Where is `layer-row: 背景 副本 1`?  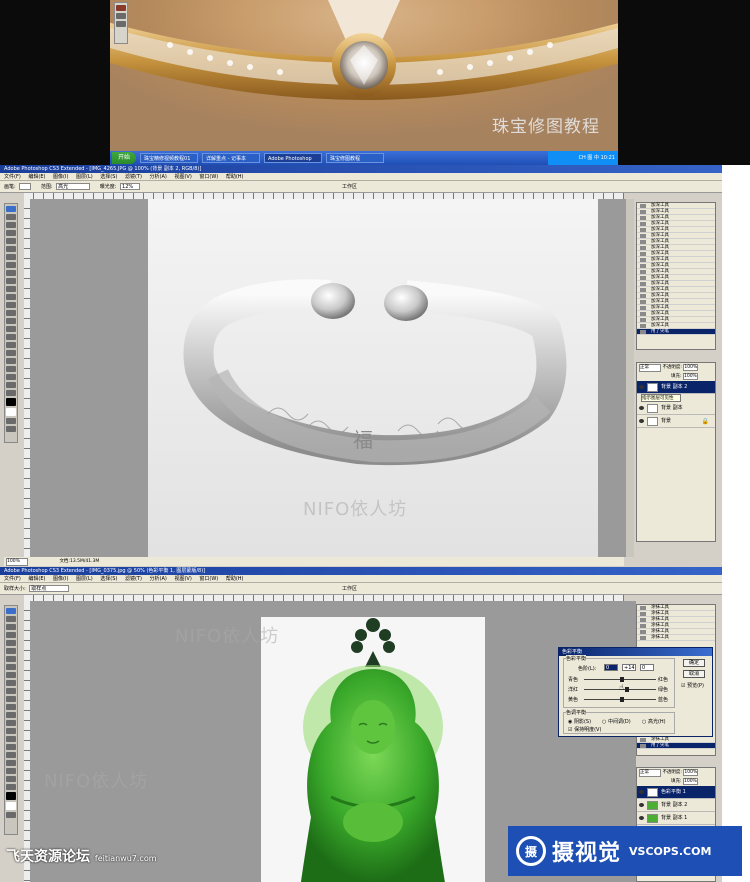
layer-row: 背景 副本 1 is located at coordinates (676, 818).